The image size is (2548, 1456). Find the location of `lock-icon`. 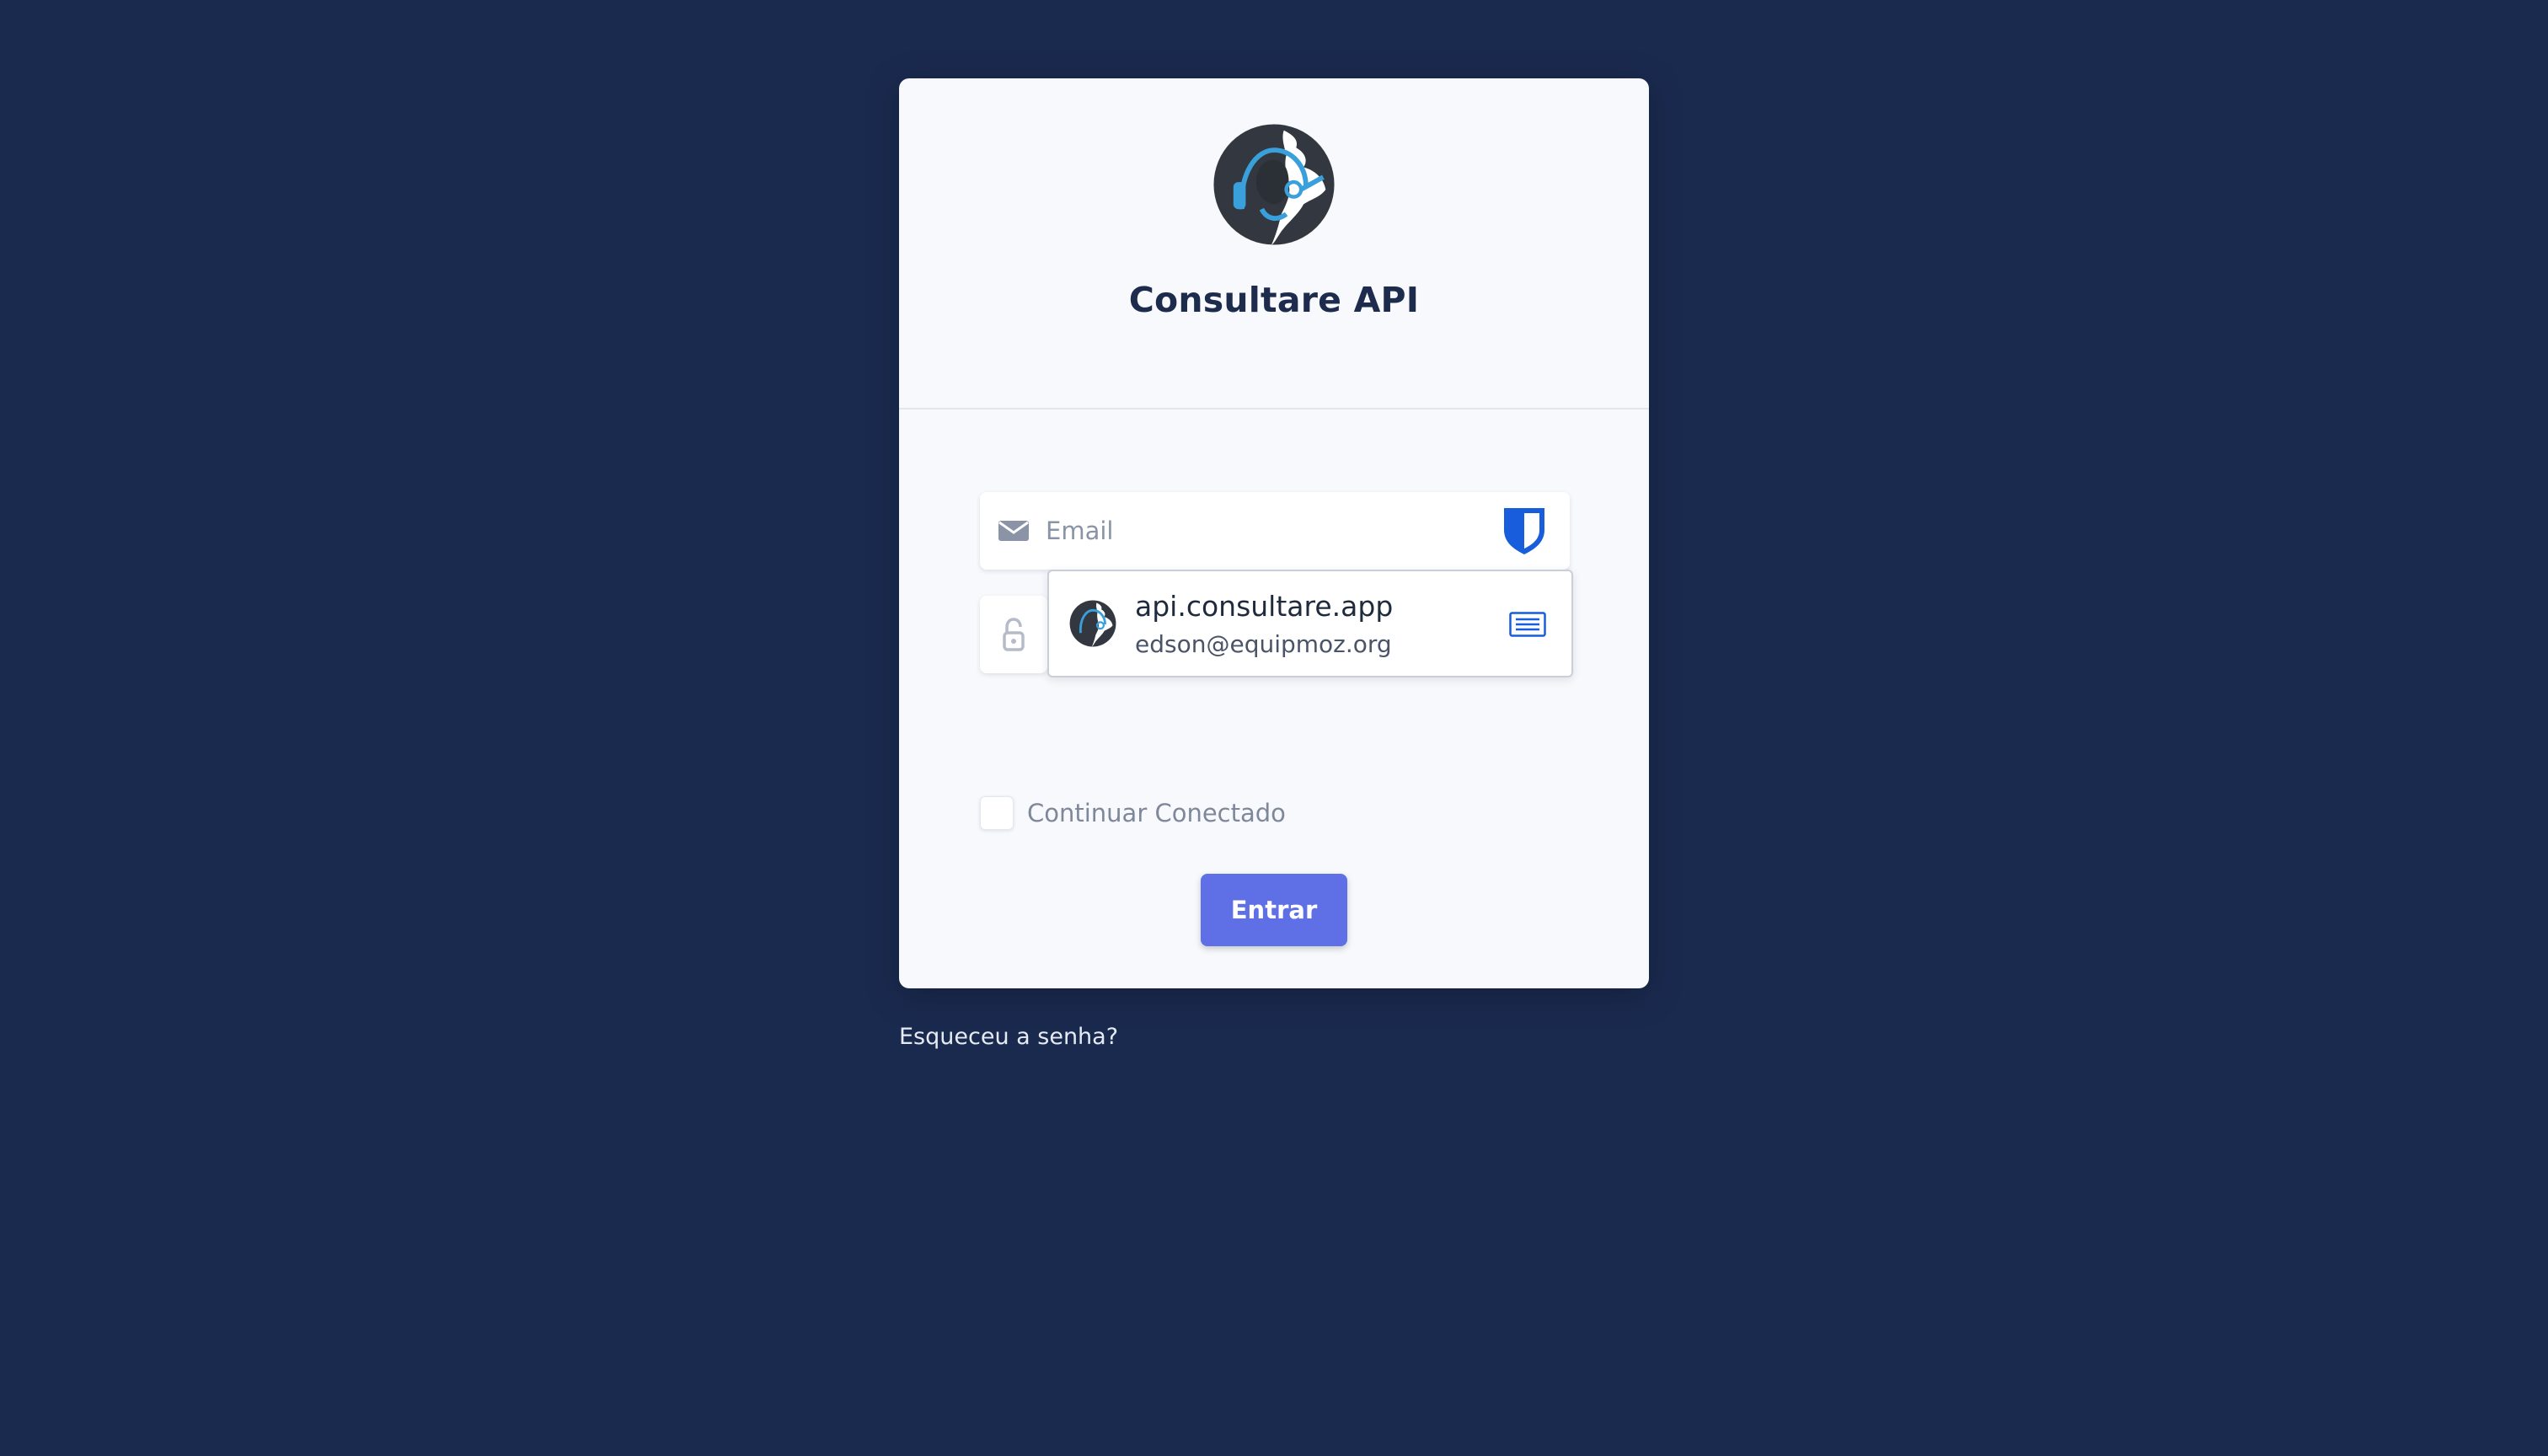

lock-icon is located at coordinates (1014, 634).